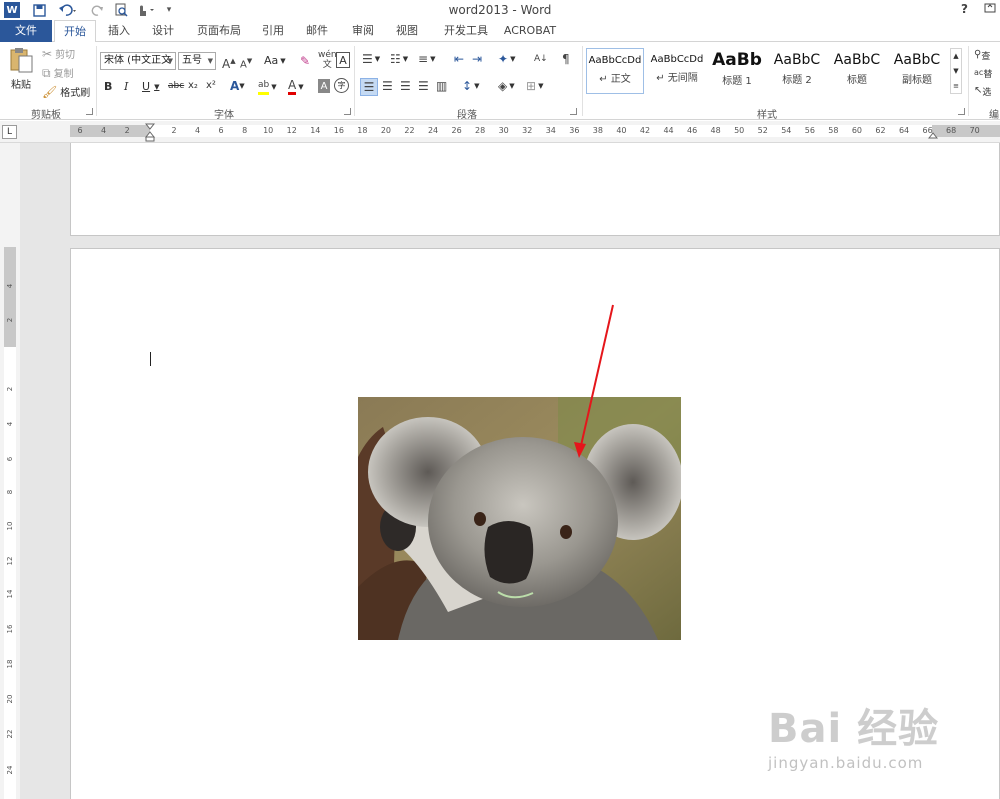 The height and width of the screenshot is (799, 1000). Describe the element at coordinates (990, 9) in the screenshot. I see `ribbon-display-icon` at that location.